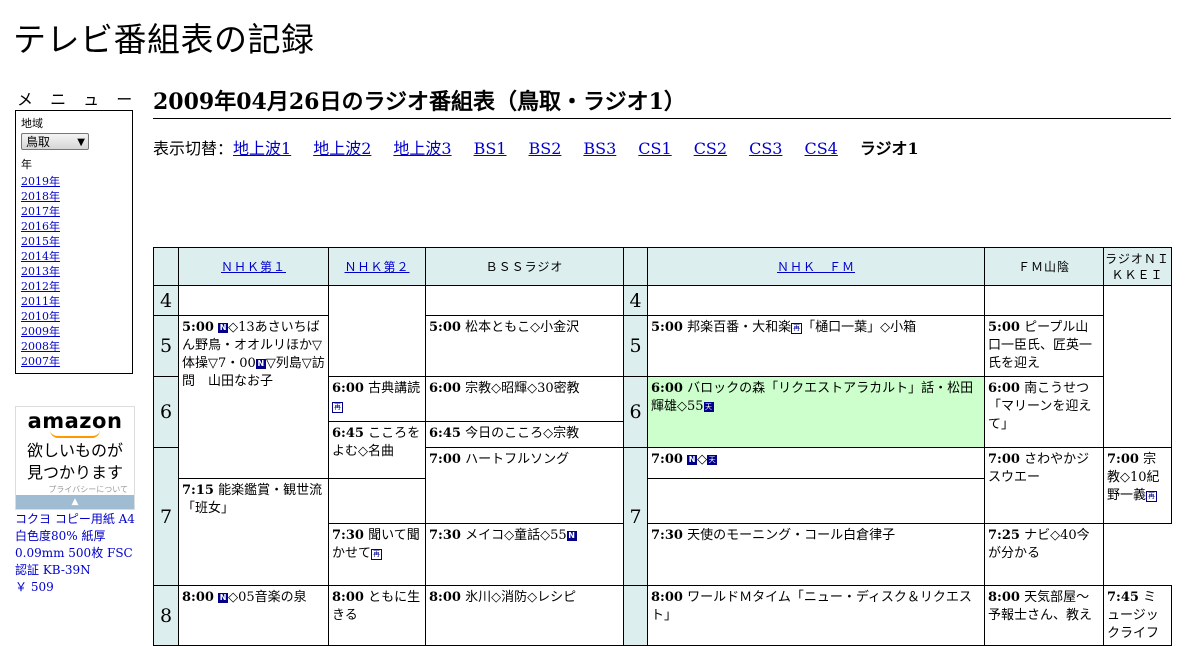 The height and width of the screenshot is (646, 1200). Describe the element at coordinates (524, 554) in the screenshot. I see `program-cell: 7:30 メイコ◇童話◇55 N` at that location.